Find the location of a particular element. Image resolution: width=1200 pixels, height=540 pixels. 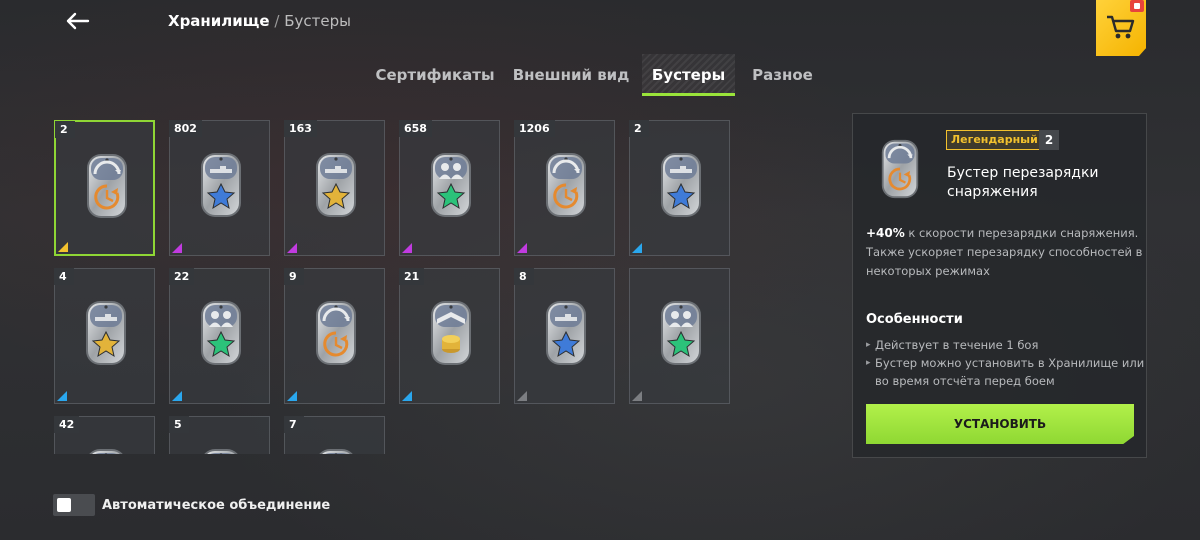

booster-card is located at coordinates (679, 336).